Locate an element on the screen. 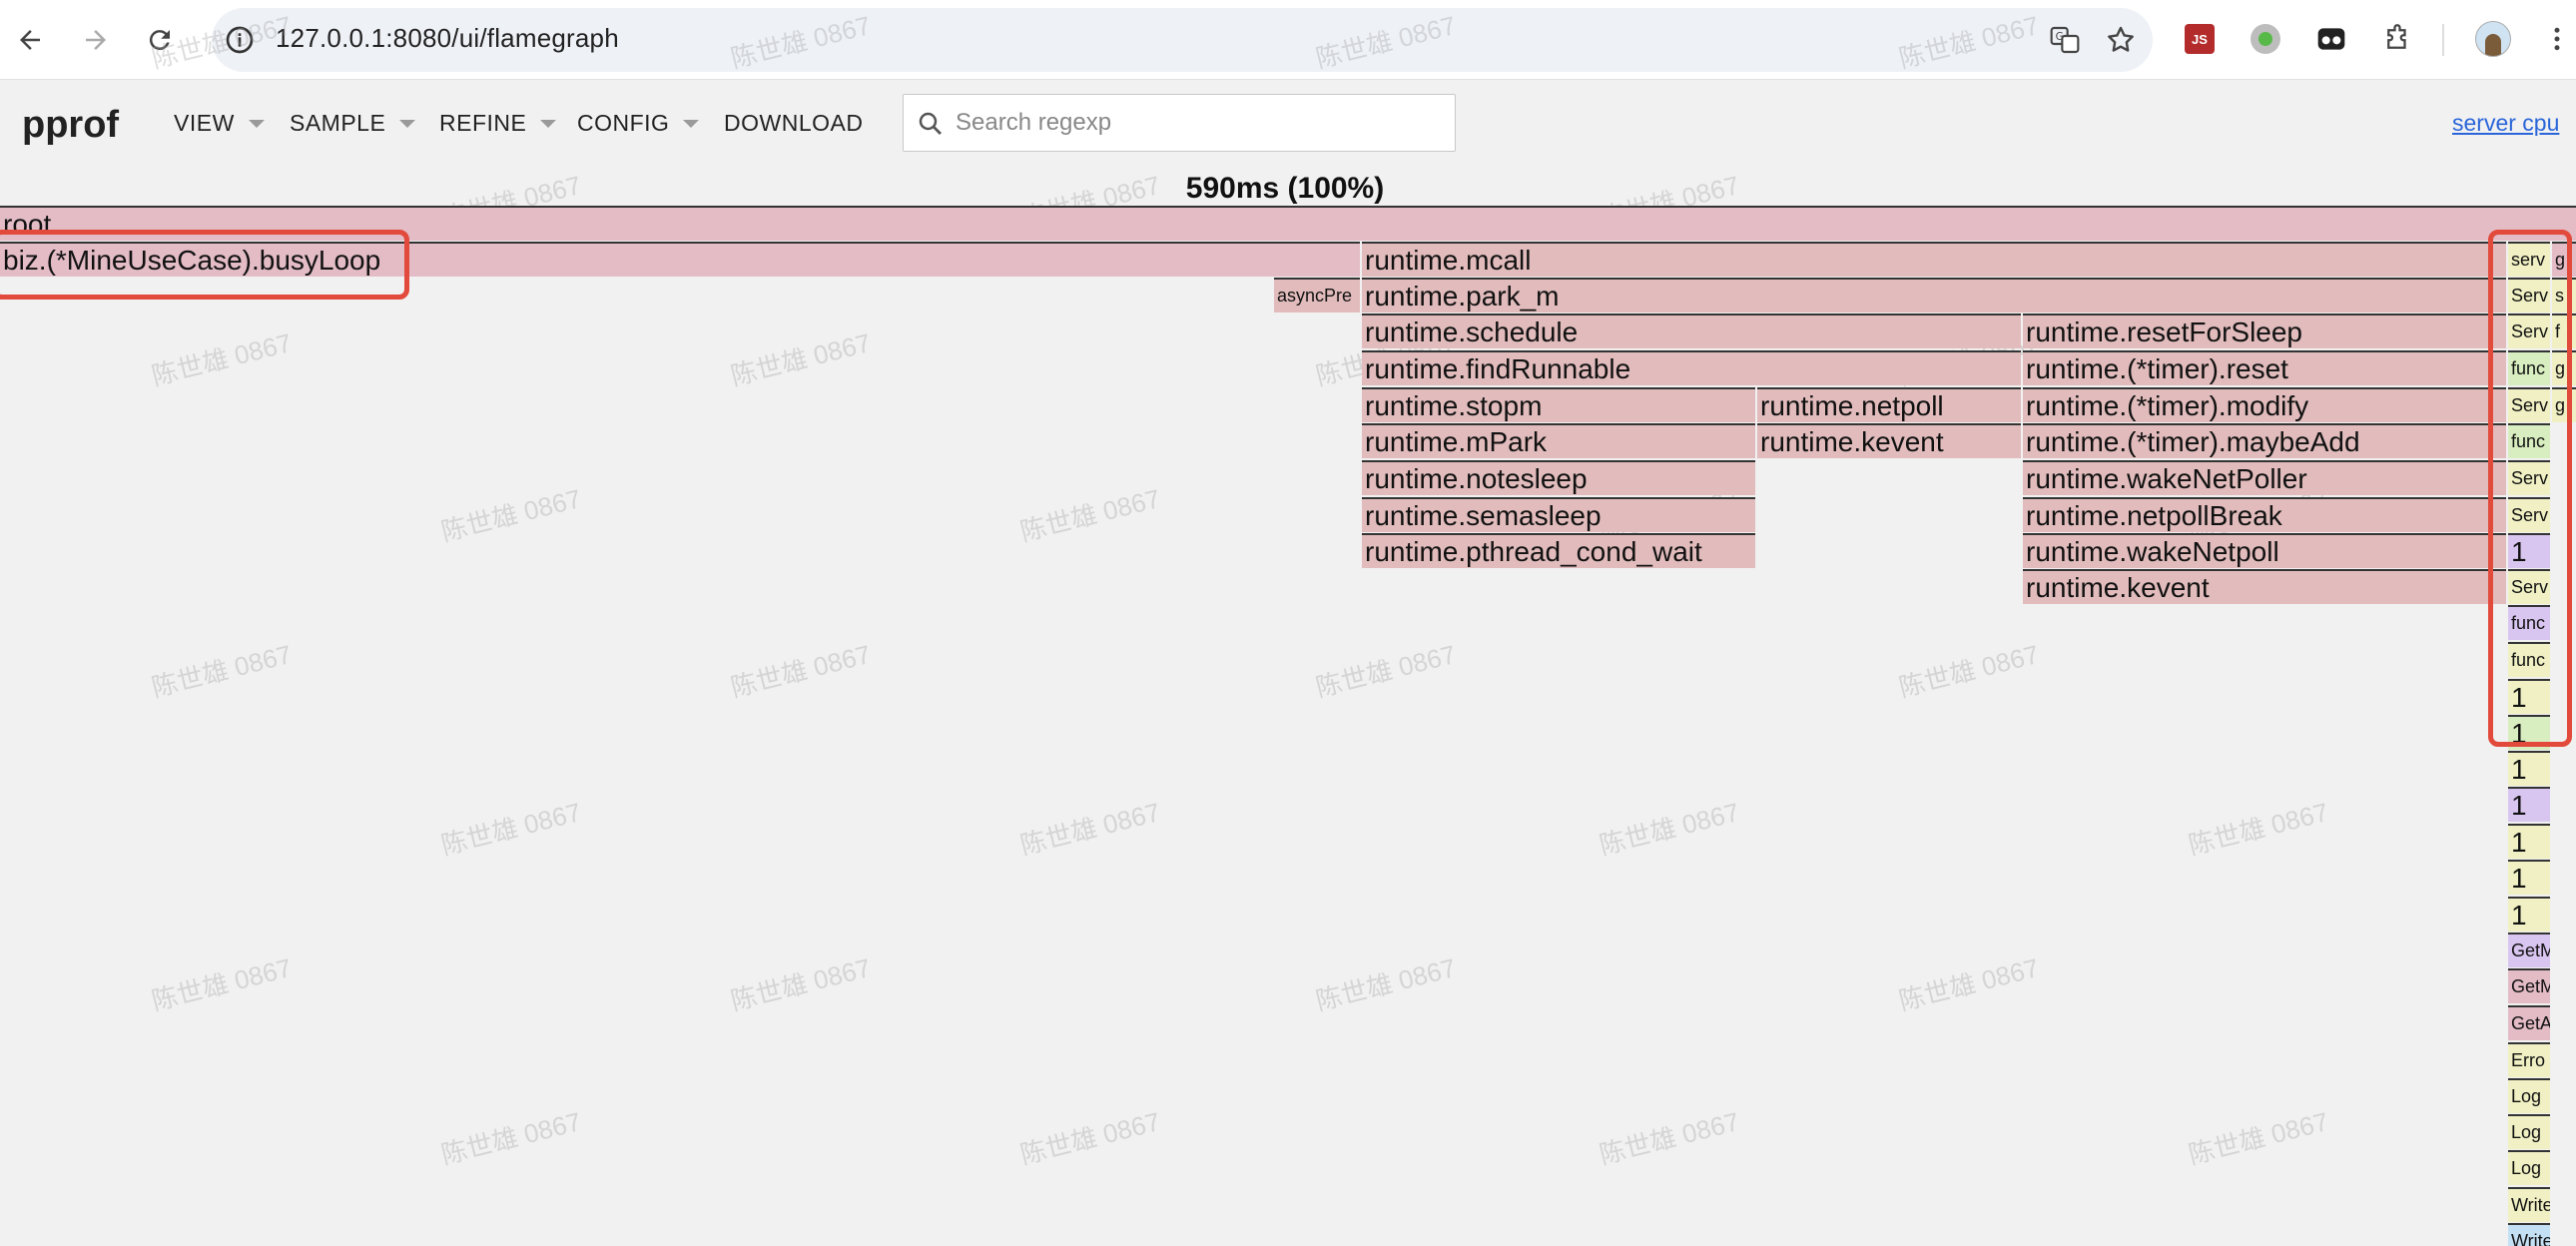 The height and width of the screenshot is (1246, 2576). frame-netpollbreak: runtime.netpollBreak is located at coordinates (2264, 514).